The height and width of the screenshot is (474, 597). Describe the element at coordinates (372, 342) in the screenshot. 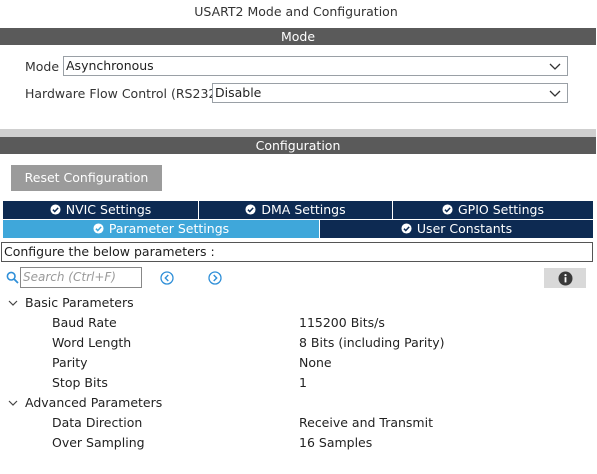

I see `param-word-length-value: 8 Bits (including Parity)` at that location.